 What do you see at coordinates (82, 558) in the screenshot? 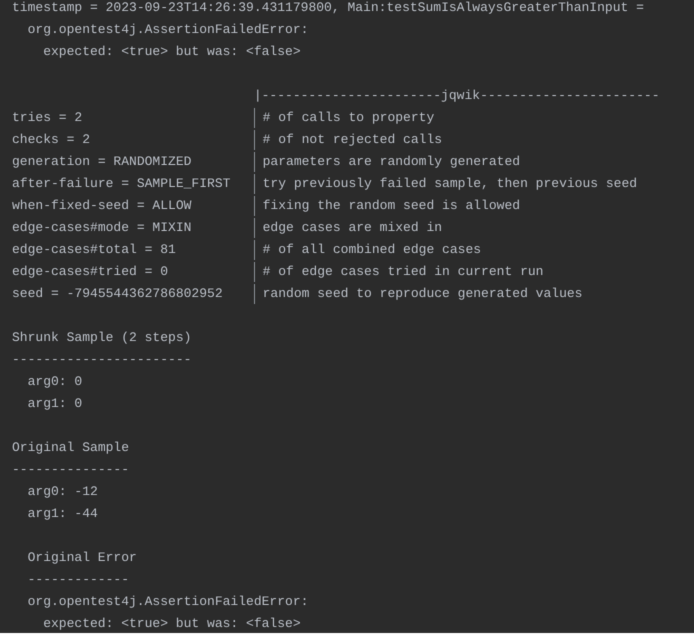
I see `section-title: Original Error` at bounding box center [82, 558].